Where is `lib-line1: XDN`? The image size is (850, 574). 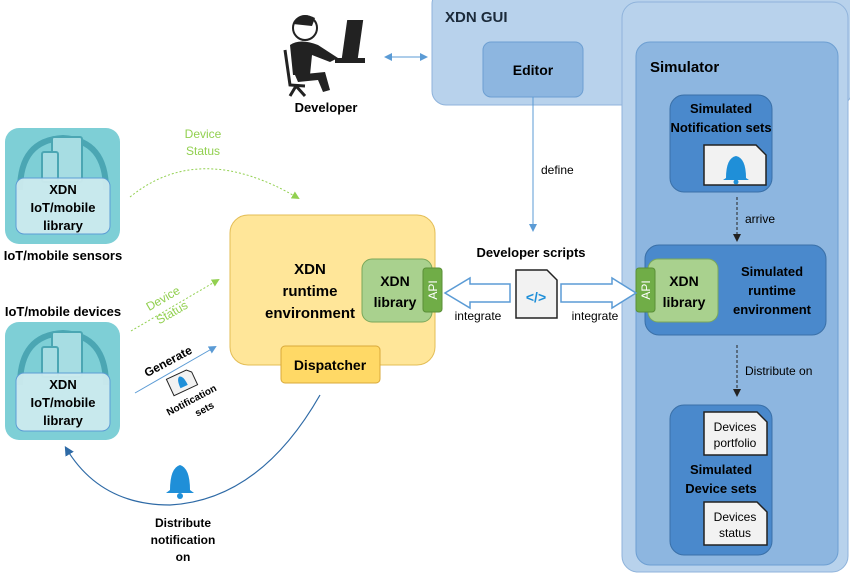 lib-line1: XDN is located at coordinates (395, 281).